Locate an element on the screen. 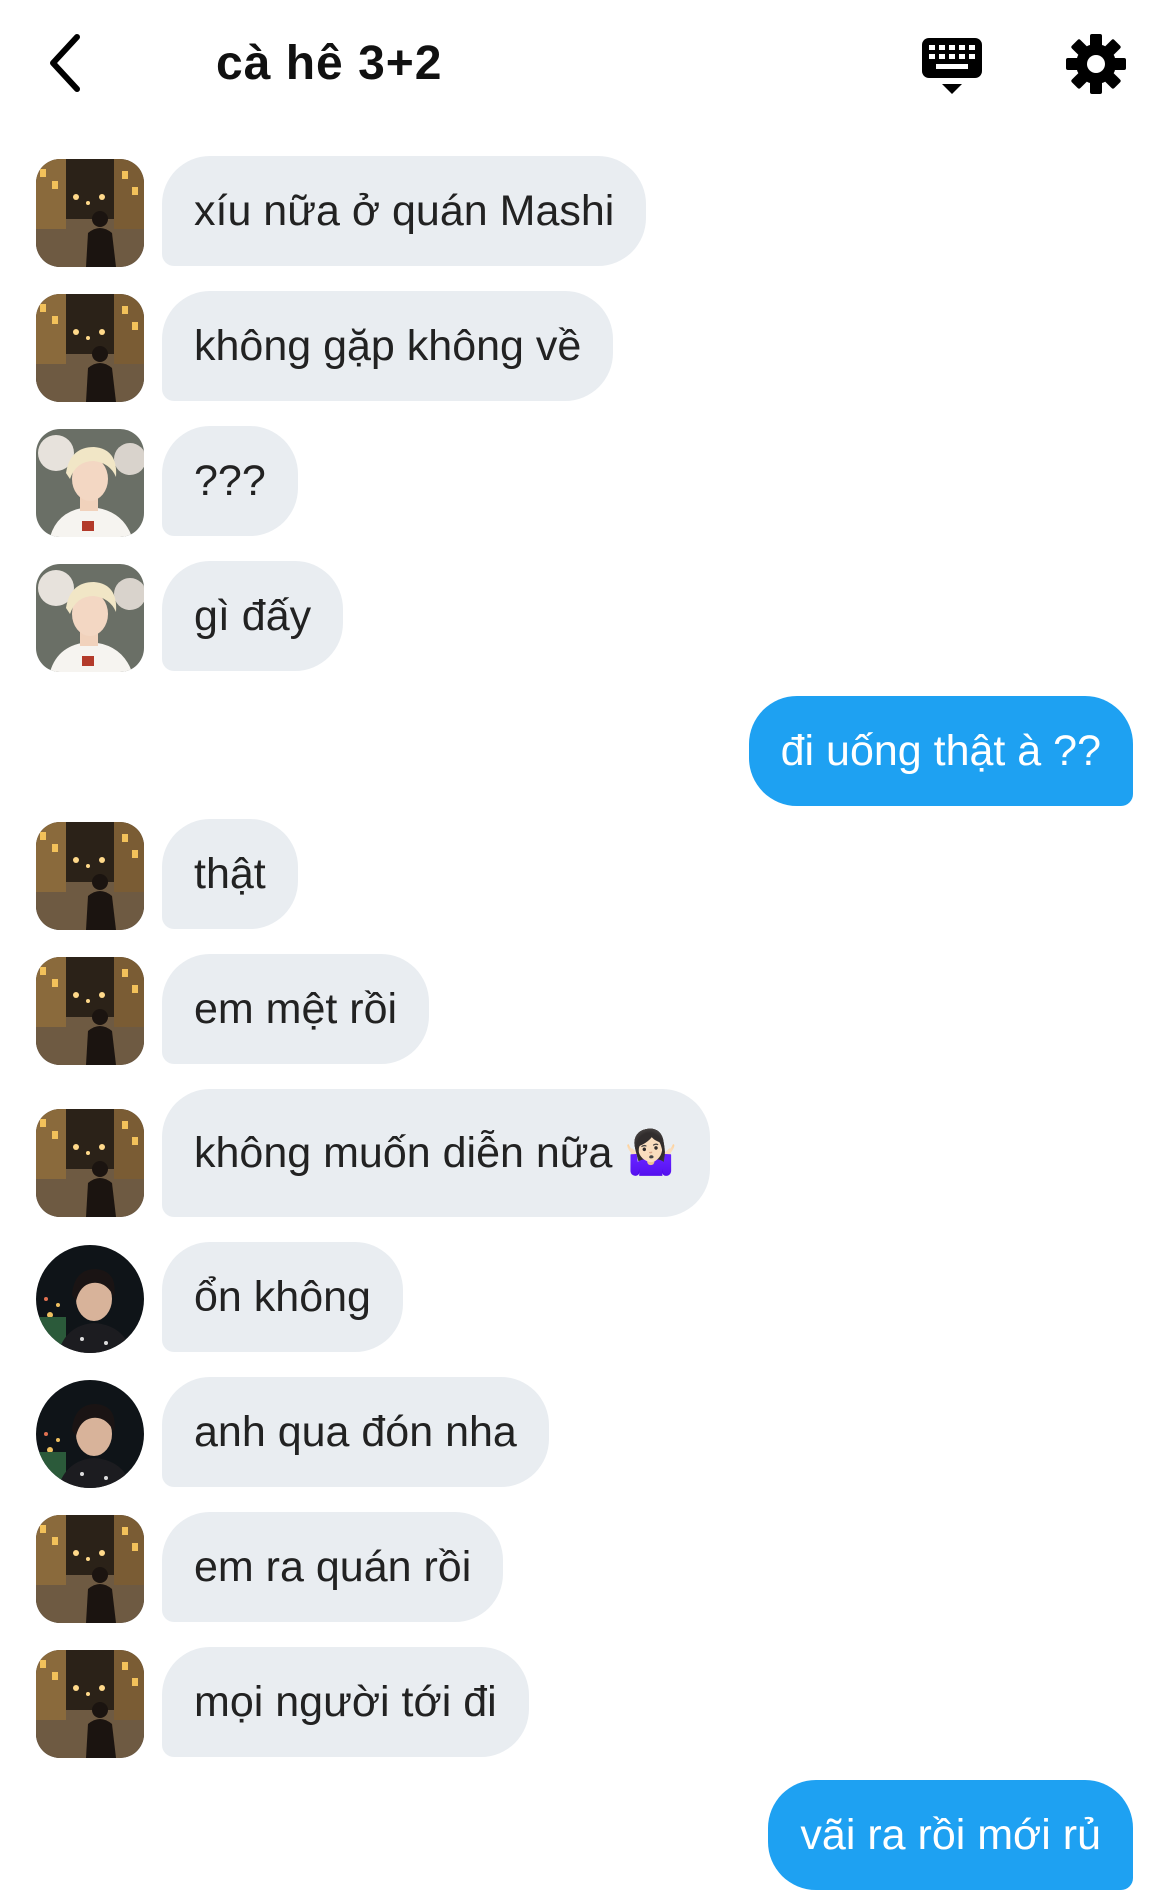  incoming-message-bubble: ??? is located at coordinates (230, 481).